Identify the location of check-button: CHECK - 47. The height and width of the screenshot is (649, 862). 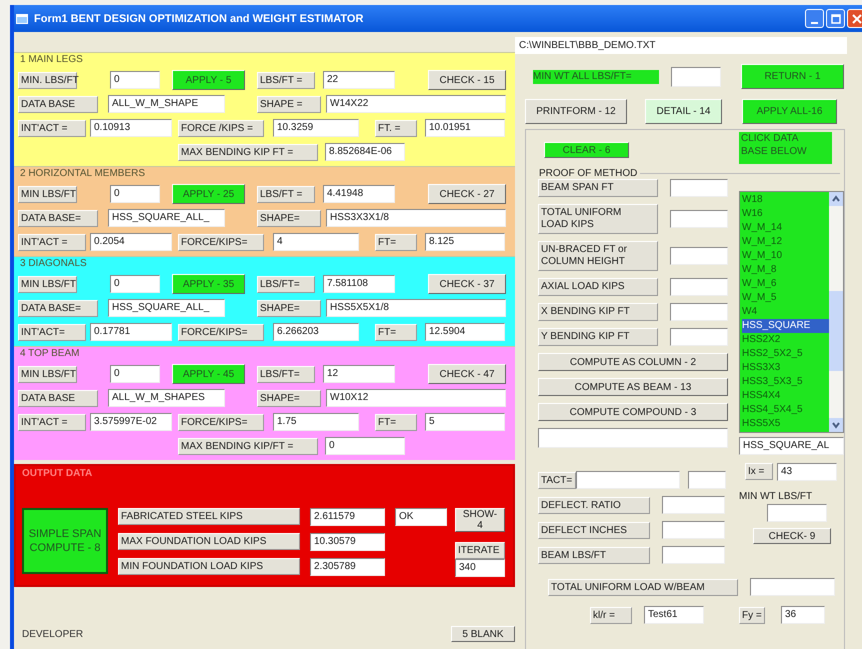
(467, 374).